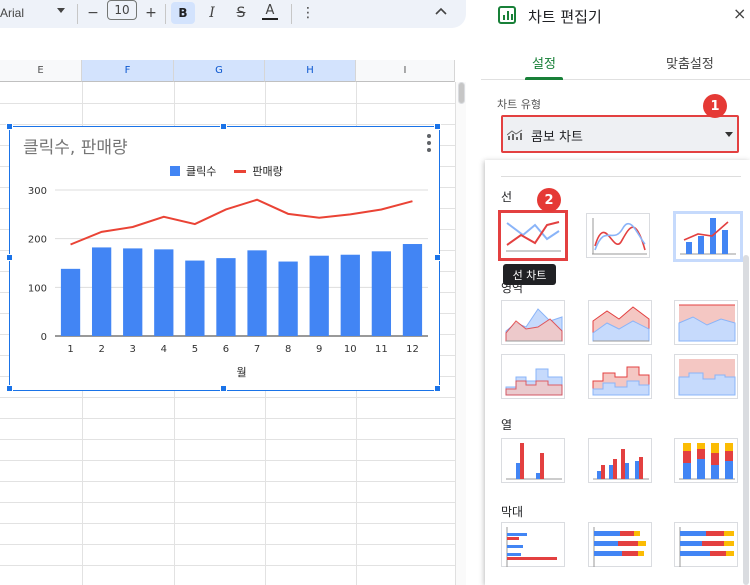  Describe the element at coordinates (534, 325) in the screenshot. I see `area-chart-icon` at that location.